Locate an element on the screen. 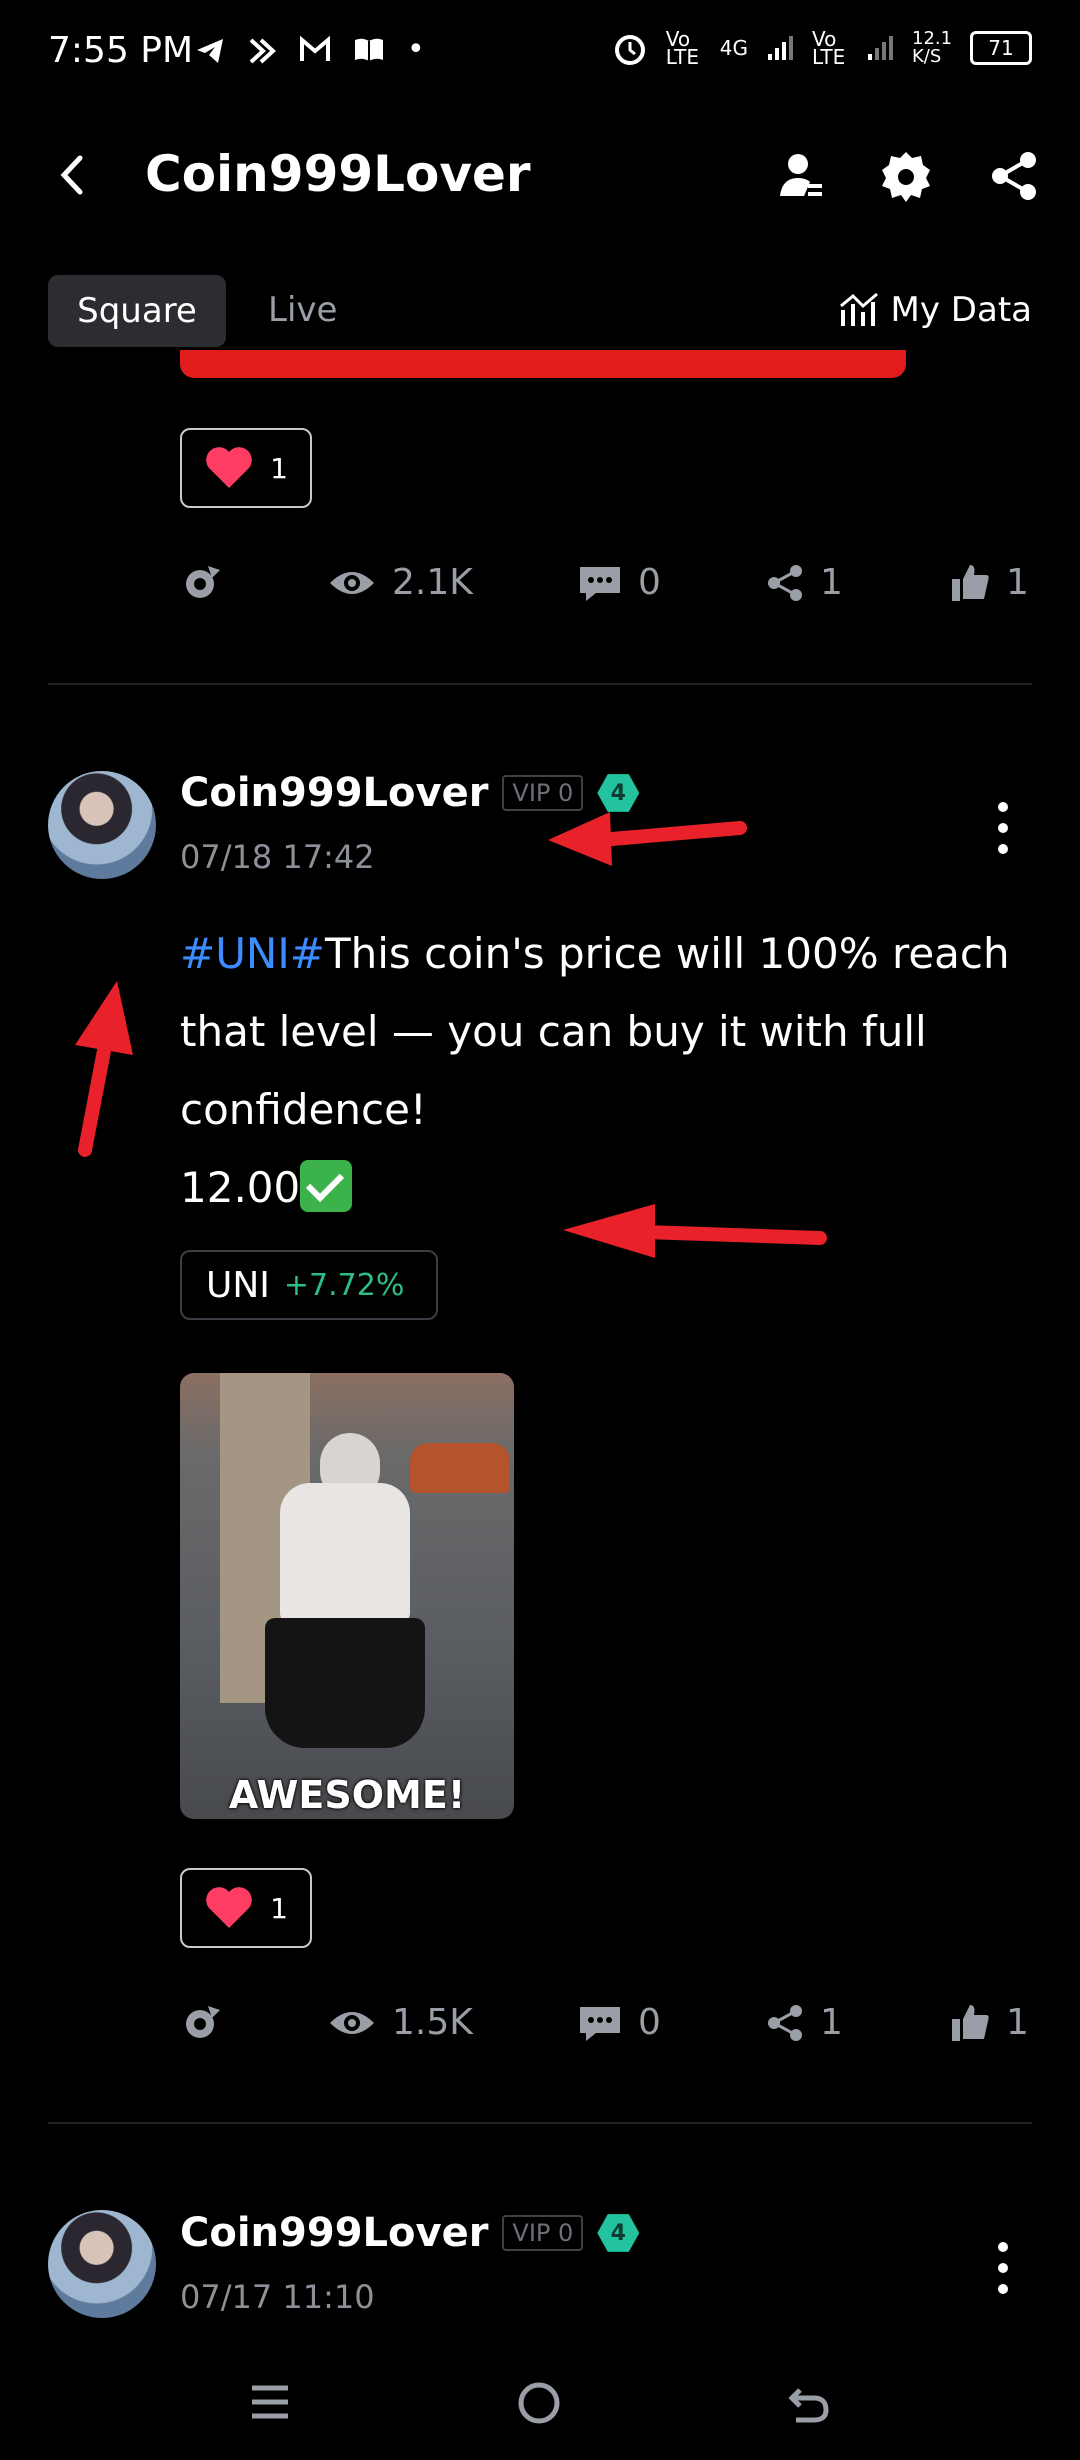  my-data-link: My Data is located at coordinates (935, 310).